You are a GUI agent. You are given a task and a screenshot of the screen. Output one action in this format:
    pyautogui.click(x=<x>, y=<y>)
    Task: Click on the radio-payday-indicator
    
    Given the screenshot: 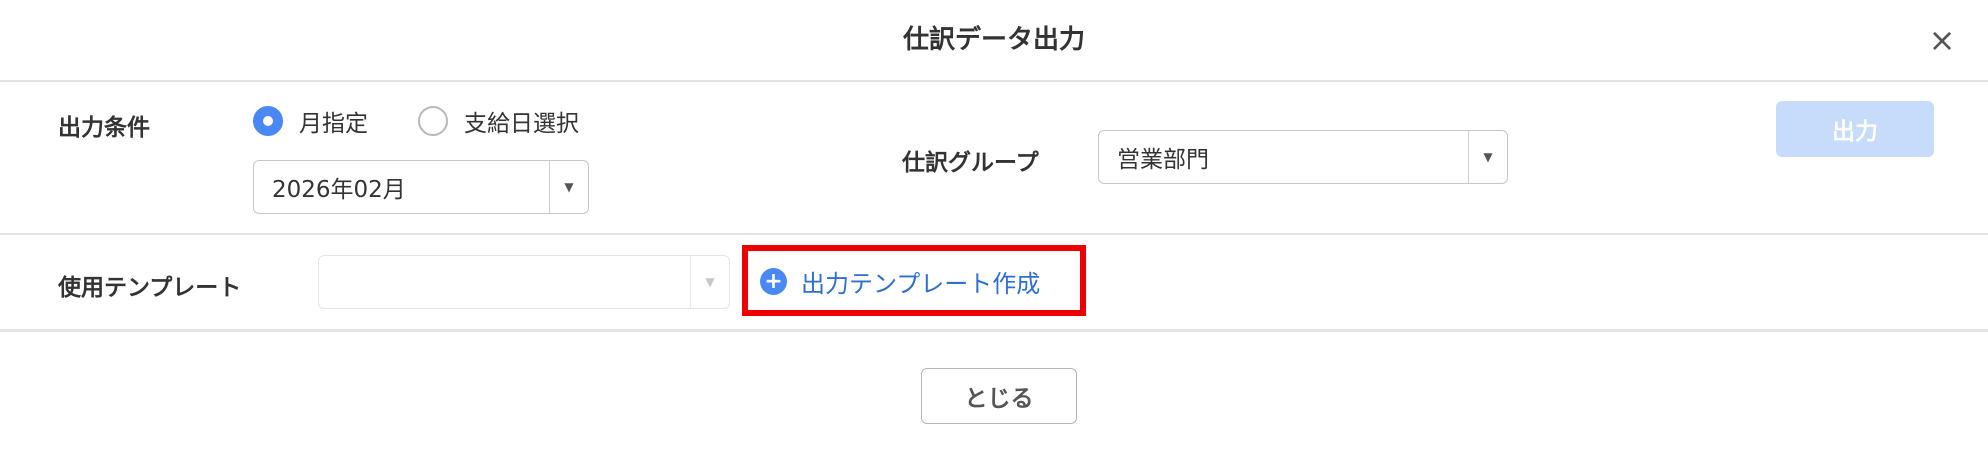 What is the action you would take?
    pyautogui.click(x=433, y=121)
    